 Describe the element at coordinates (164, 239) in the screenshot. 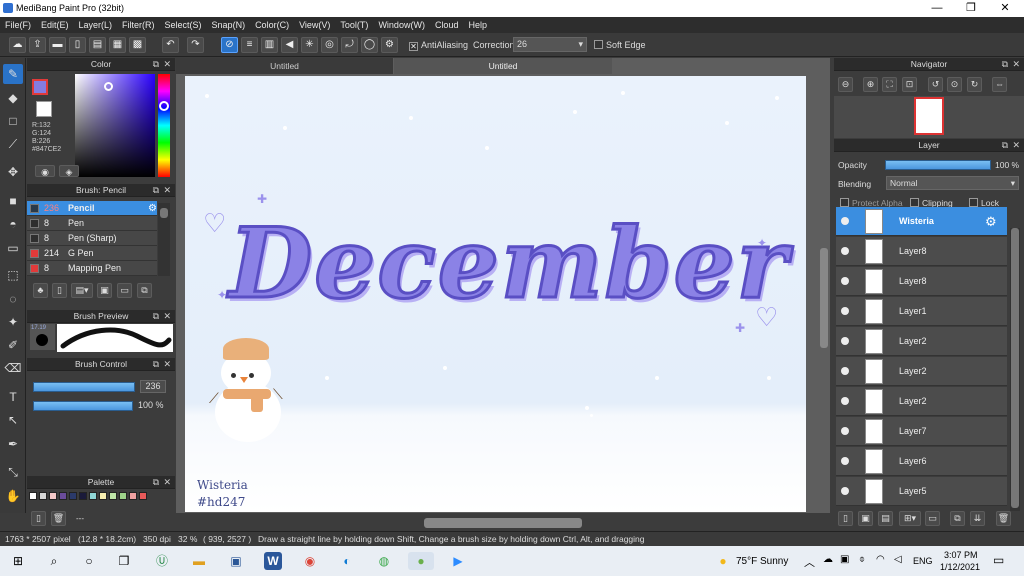

I see `brush-list-scrollbar` at that location.